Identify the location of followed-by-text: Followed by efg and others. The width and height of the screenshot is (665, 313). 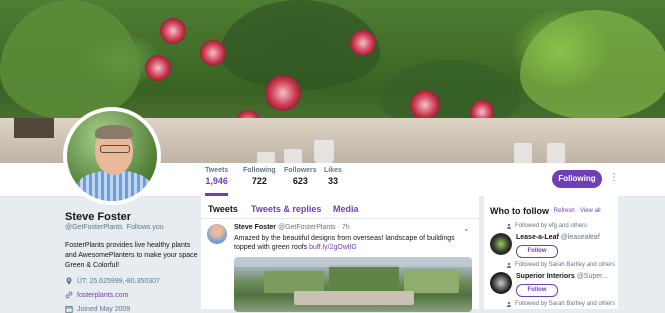
(561, 226).